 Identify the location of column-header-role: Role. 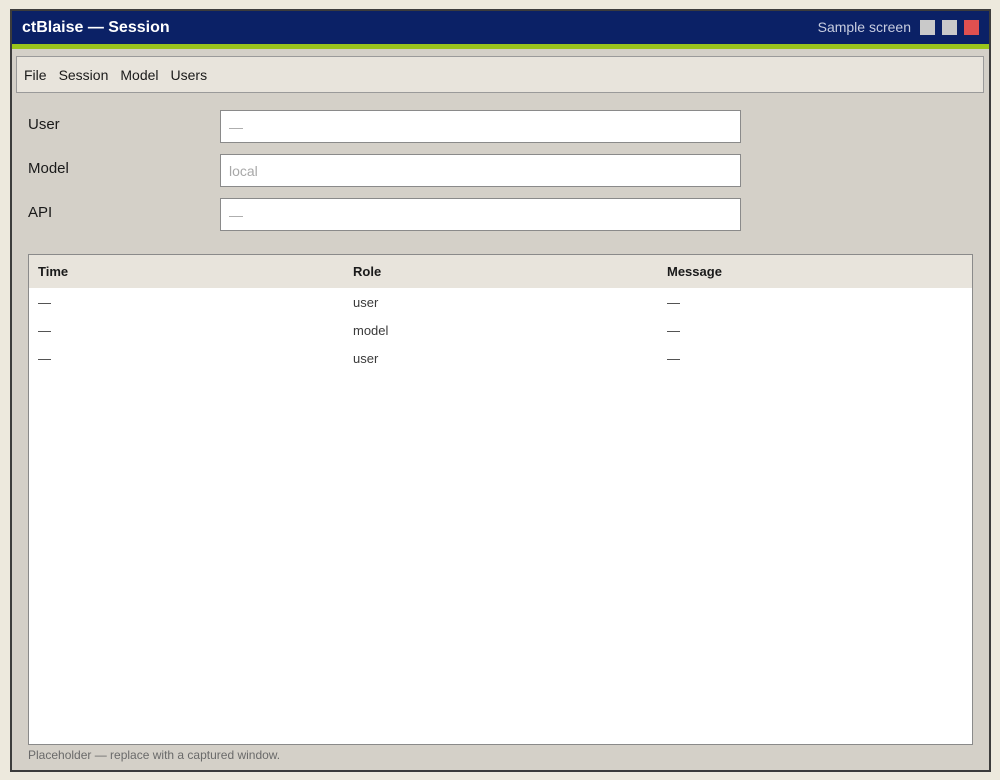
(501, 271).